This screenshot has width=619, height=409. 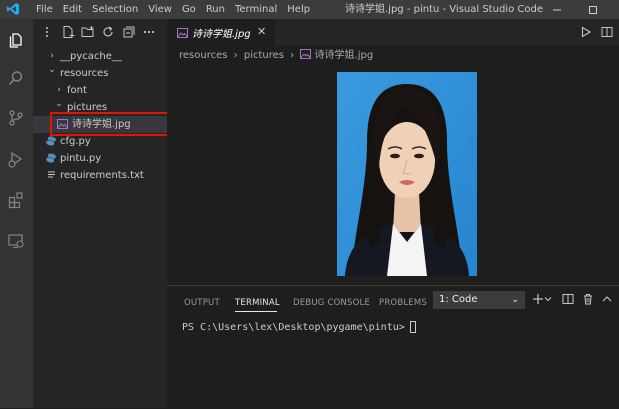 What do you see at coordinates (588, 299) in the screenshot?
I see `trash-icon` at bounding box center [588, 299].